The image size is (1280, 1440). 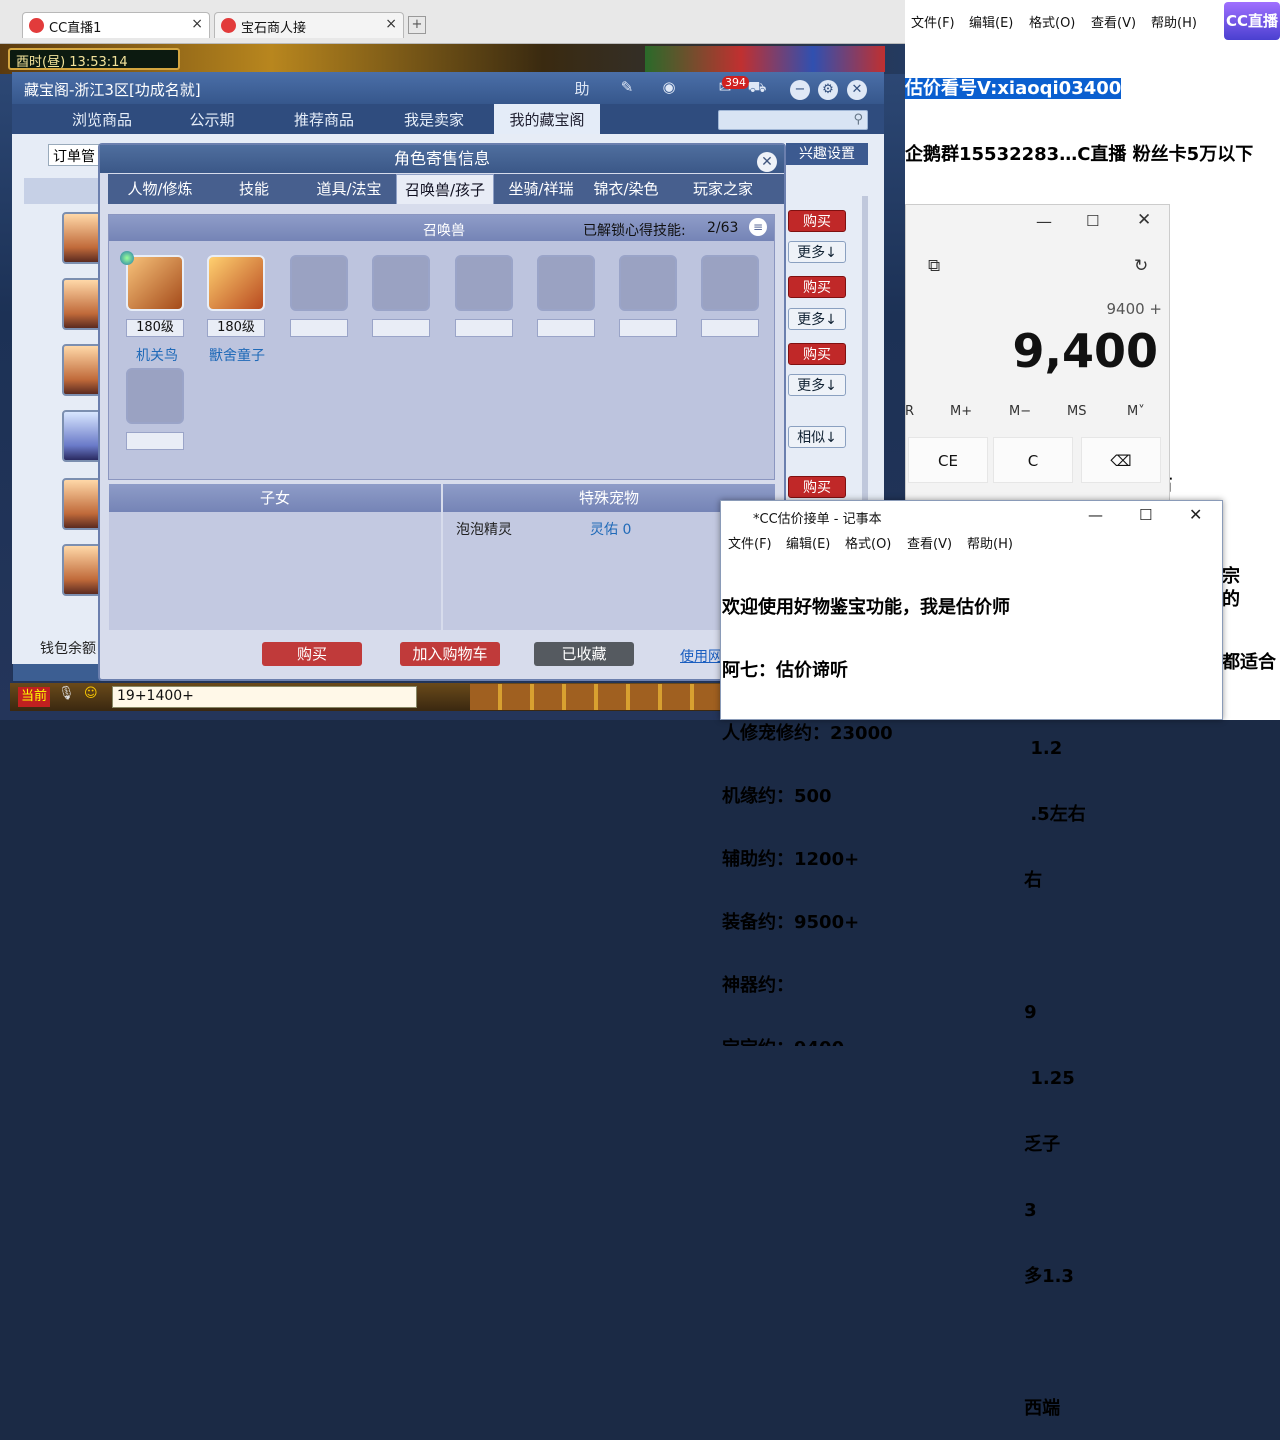 What do you see at coordinates (723, 228) in the screenshot?
I see `skills-unlocked-value: 2/63` at bounding box center [723, 228].